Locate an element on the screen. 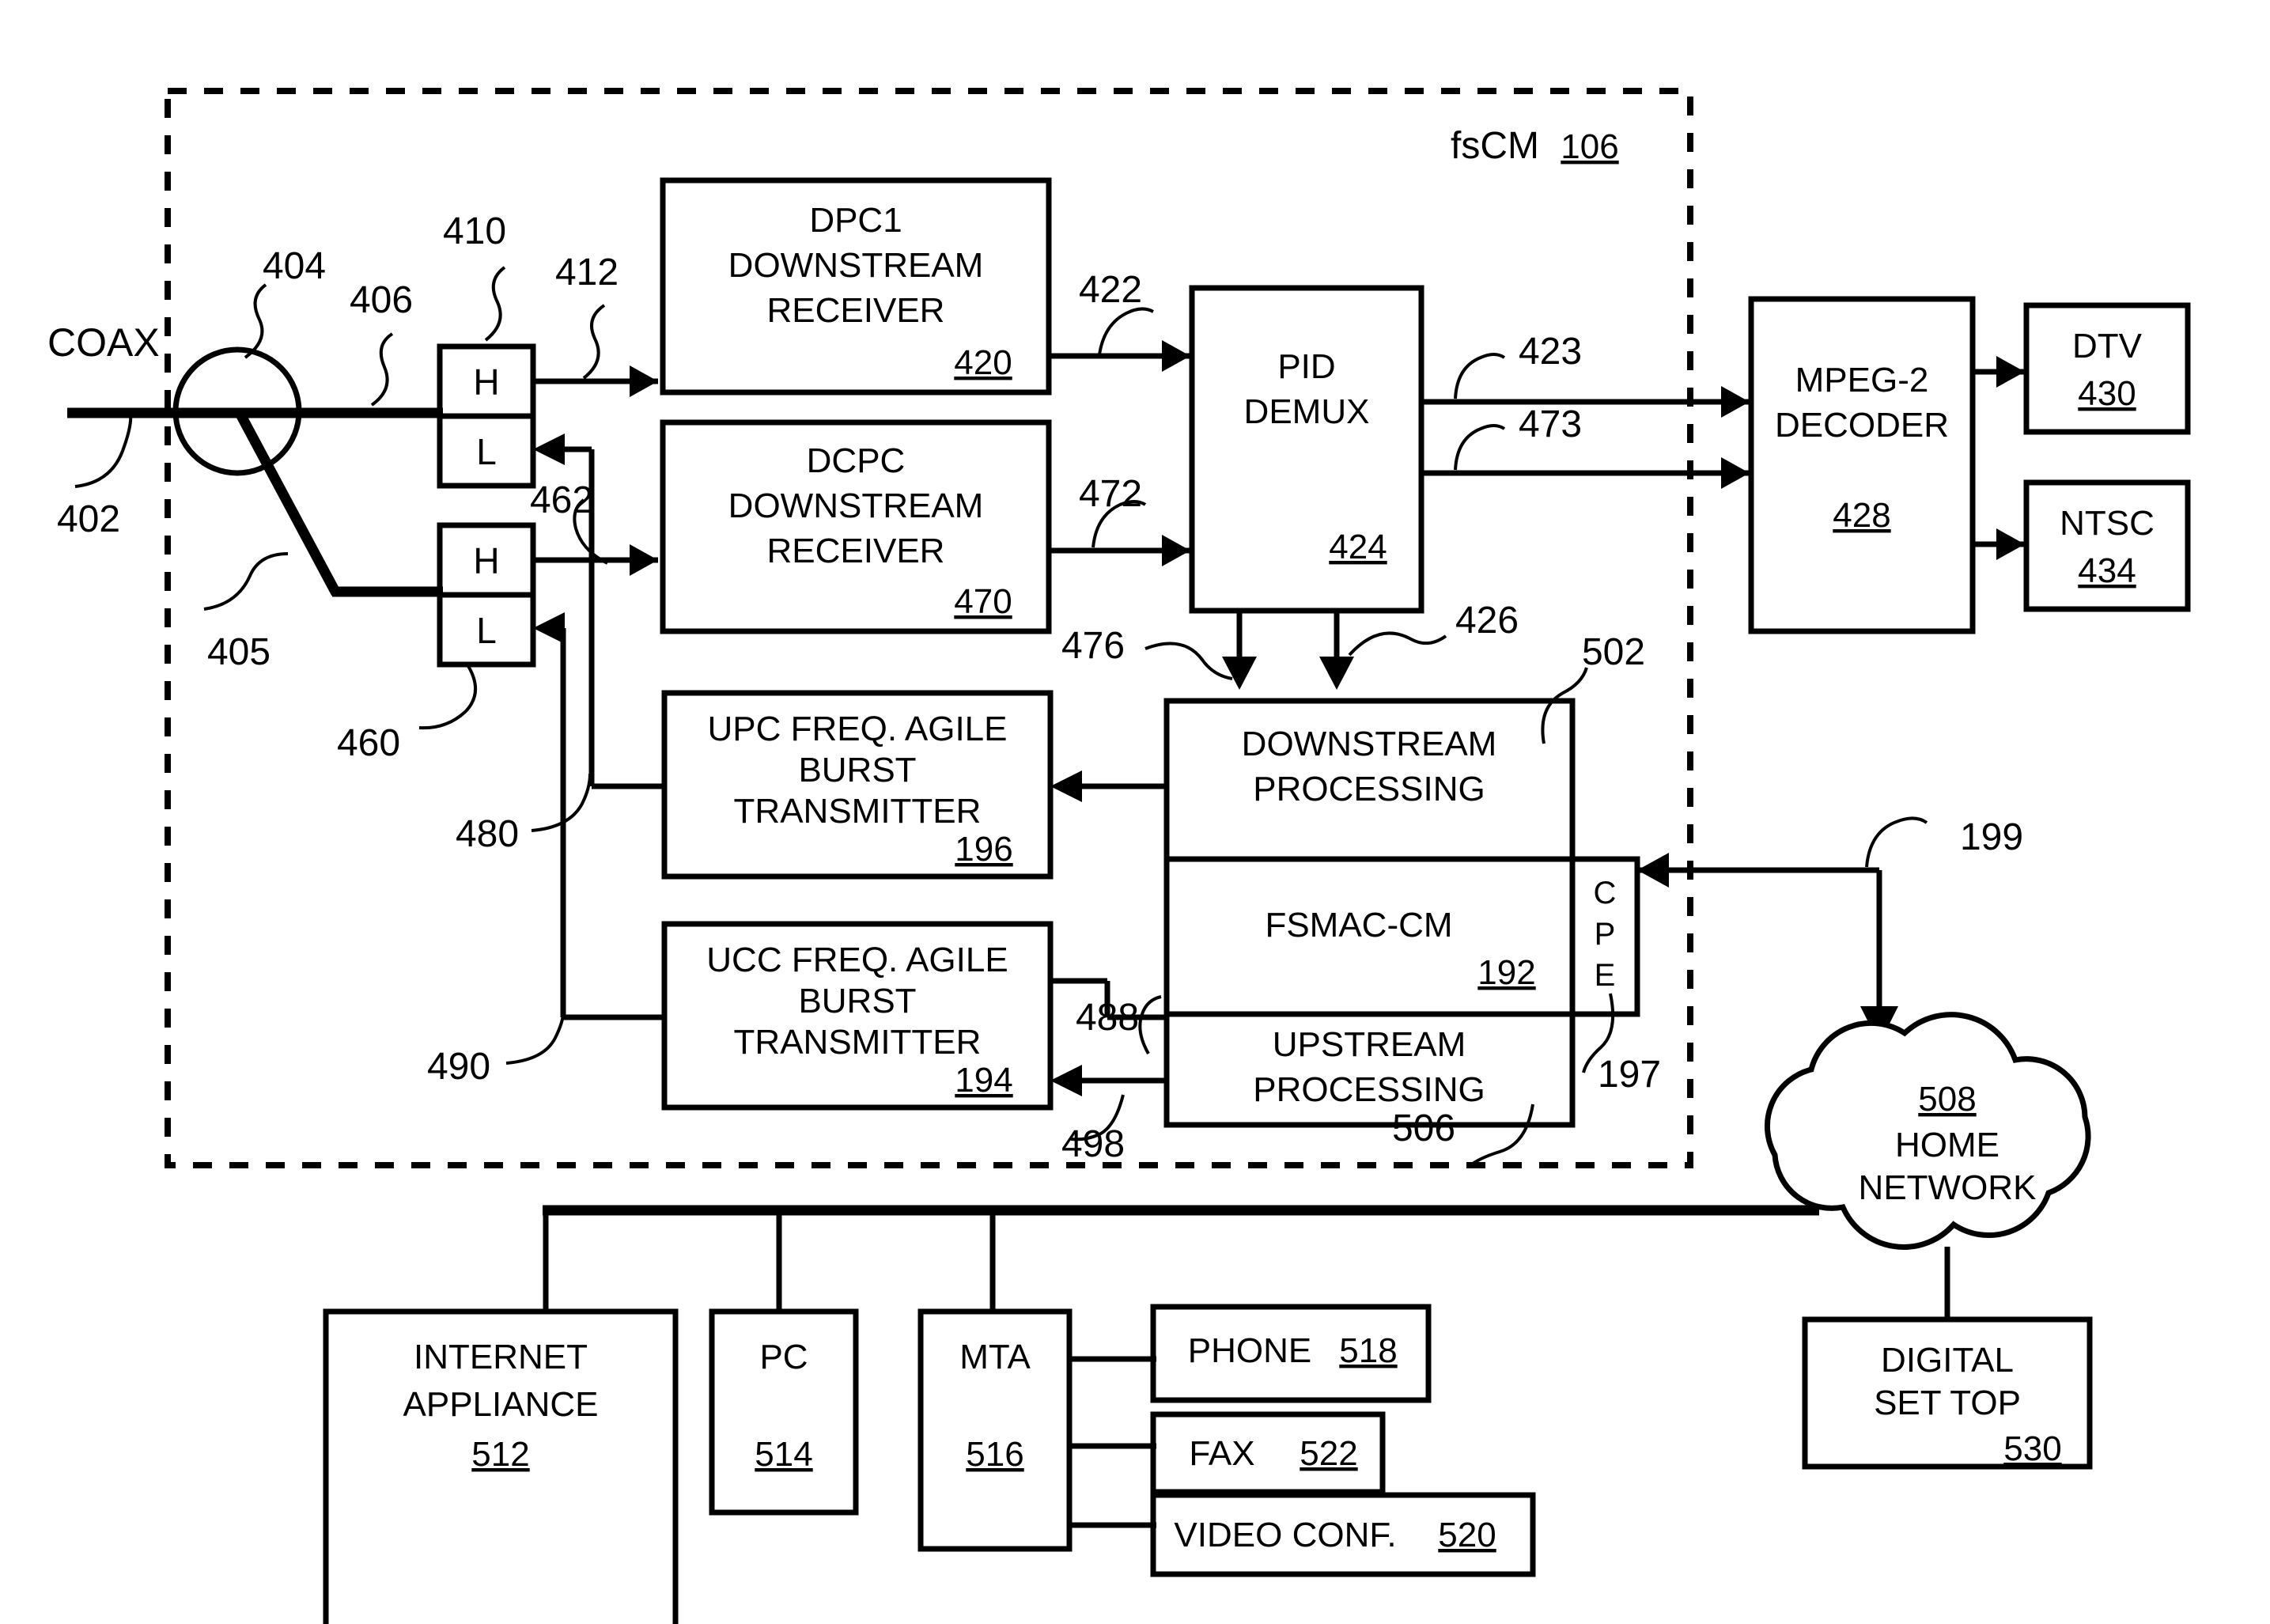 Image resolution: width=2270 pixels, height=1624 pixels. pid-demux-ref: 424 is located at coordinates (1358, 547).